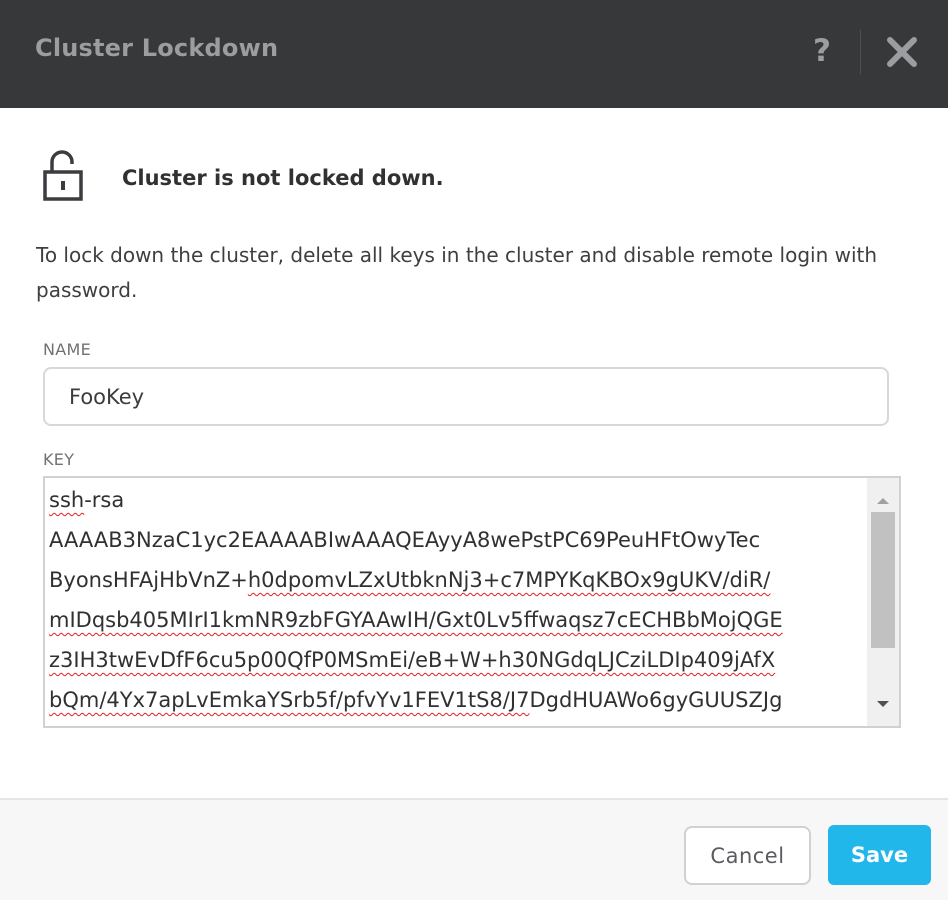 The height and width of the screenshot is (900, 948). What do you see at coordinates (157, 48) in the screenshot?
I see `dialog-title: Cluster Lockdown` at bounding box center [157, 48].